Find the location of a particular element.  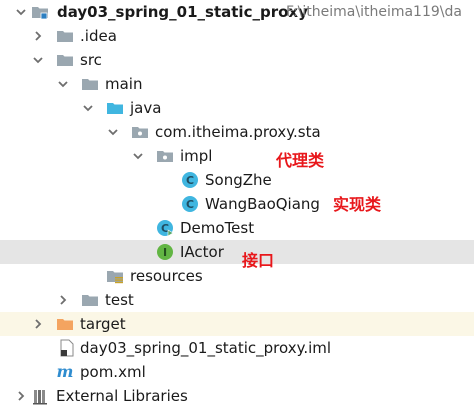

resources-folder-icon is located at coordinates (115, 276).